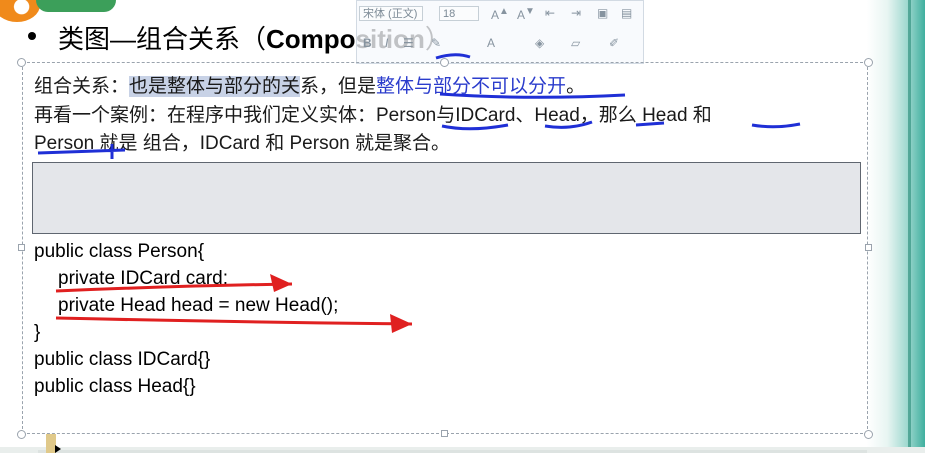 The image size is (925, 453). I want to click on text-line-3: Person 就是 组合，IDCard 和 Person 就是聚合。, so click(242, 143).